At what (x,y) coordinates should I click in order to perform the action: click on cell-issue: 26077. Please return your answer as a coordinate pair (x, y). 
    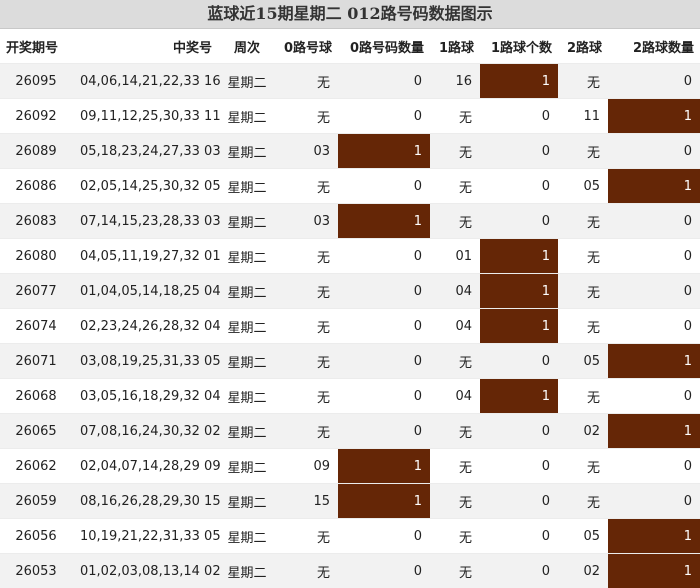
    Looking at the image, I should click on (36, 291).